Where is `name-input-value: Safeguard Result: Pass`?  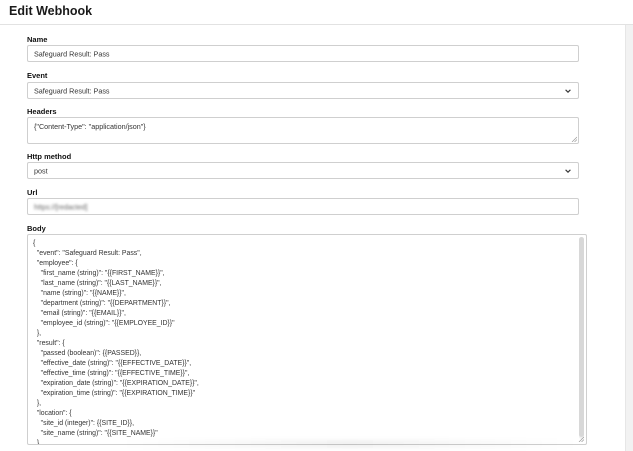 name-input-value: Safeguard Result: Pass is located at coordinates (72, 53).